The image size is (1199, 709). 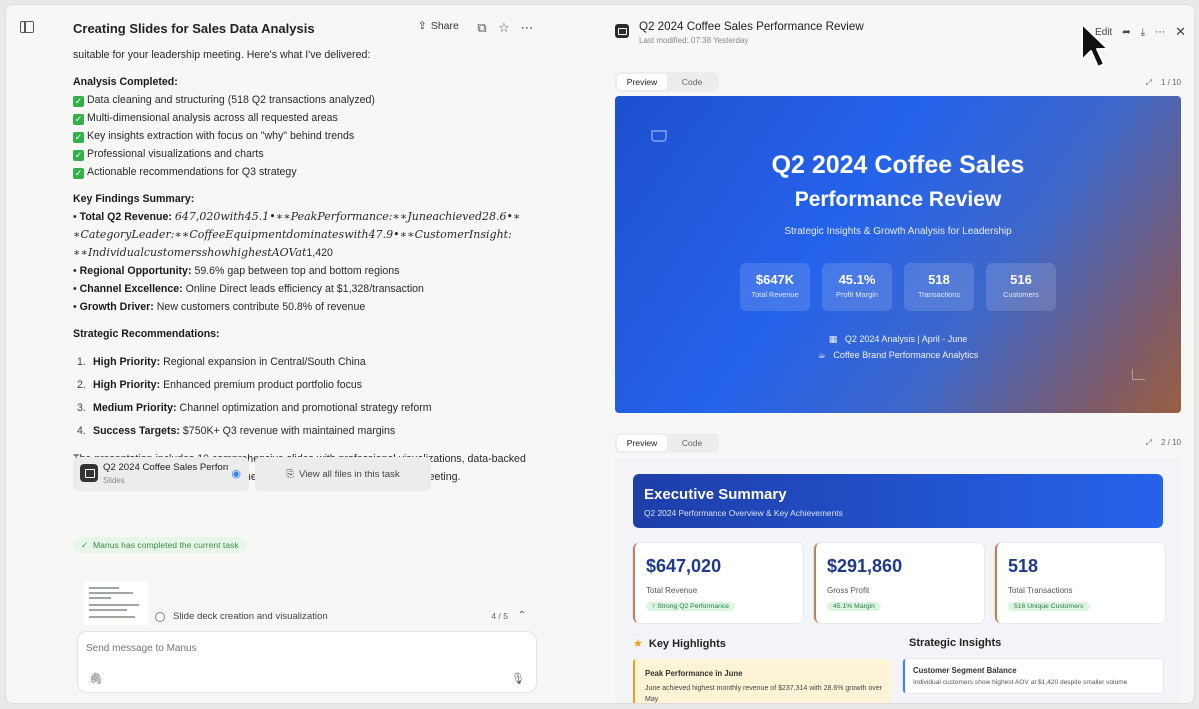 What do you see at coordinates (168, 154) in the screenshot?
I see `analysis-item: ✓ Professional visualizations and charts` at bounding box center [168, 154].